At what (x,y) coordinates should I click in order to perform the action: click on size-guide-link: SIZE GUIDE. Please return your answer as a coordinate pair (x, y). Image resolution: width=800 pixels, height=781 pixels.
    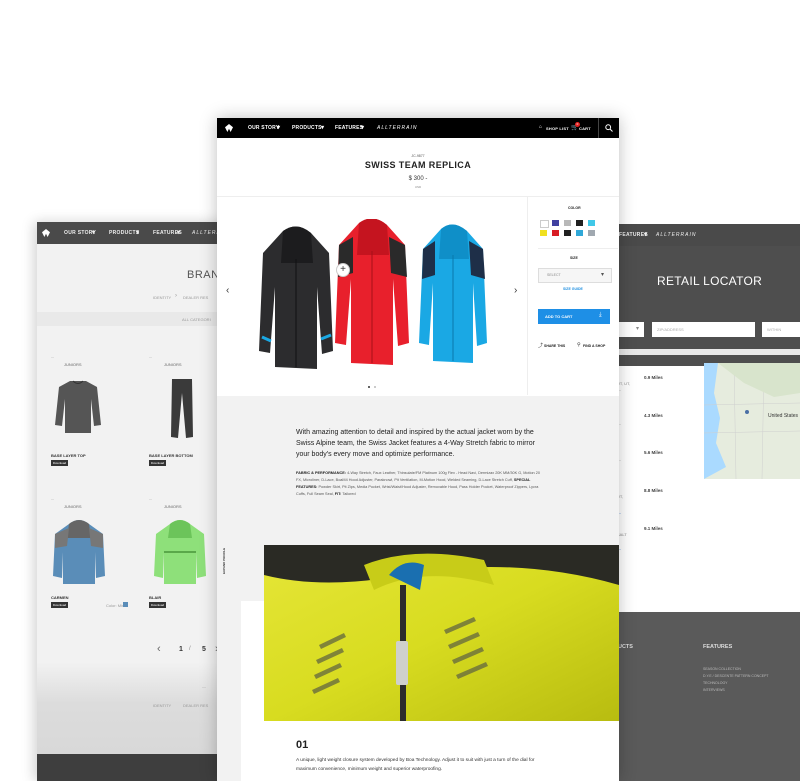
    Looking at the image, I should click on (573, 289).